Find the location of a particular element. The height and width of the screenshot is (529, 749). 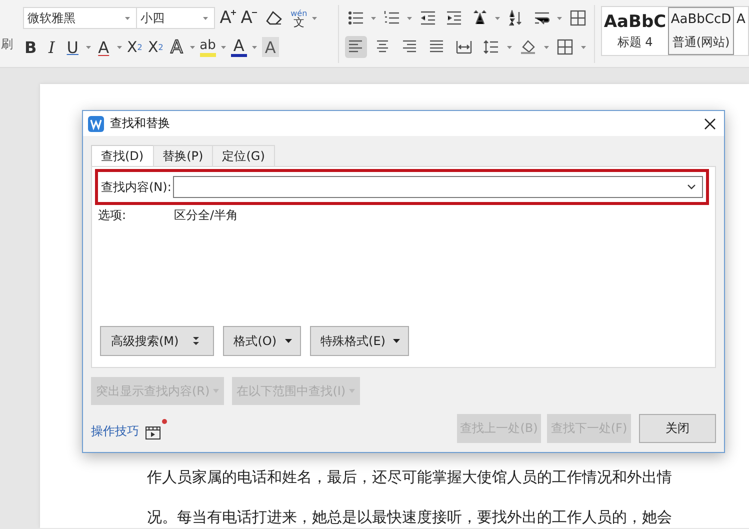

eraser-icon is located at coordinates (274, 18).